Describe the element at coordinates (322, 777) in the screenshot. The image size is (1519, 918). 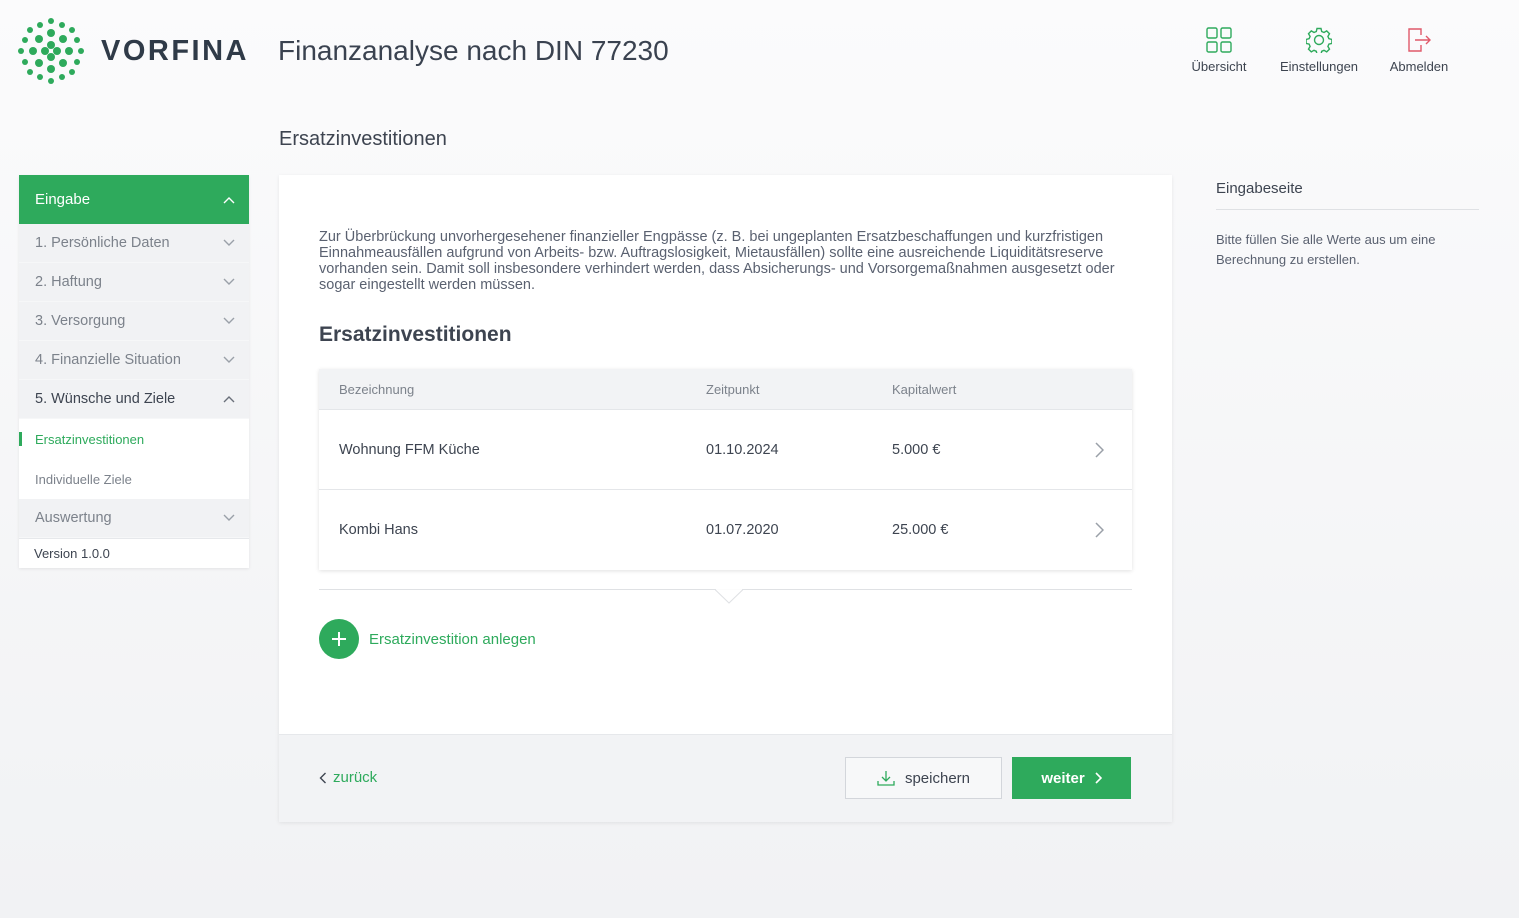
I see `chevron-left-icon` at that location.